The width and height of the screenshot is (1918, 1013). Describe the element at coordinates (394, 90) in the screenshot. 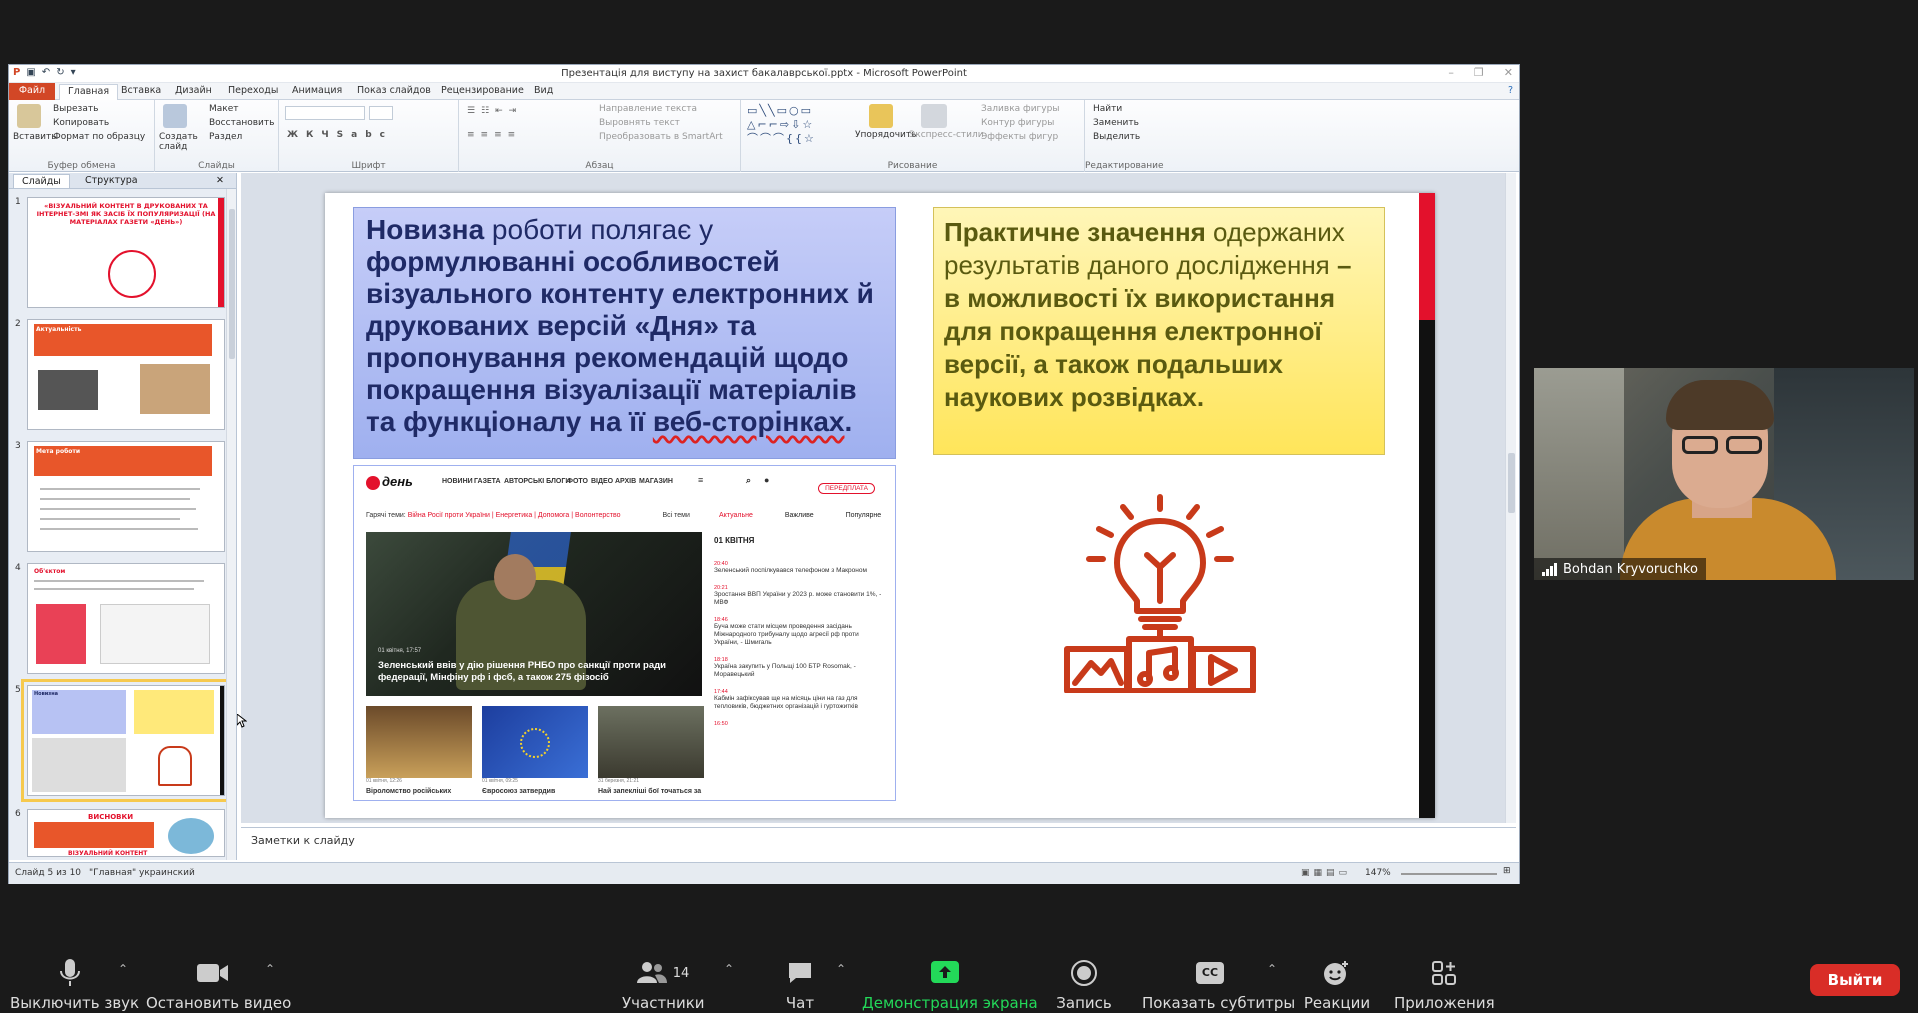

I see `tab-slideshow: Показ слайдов` at that location.